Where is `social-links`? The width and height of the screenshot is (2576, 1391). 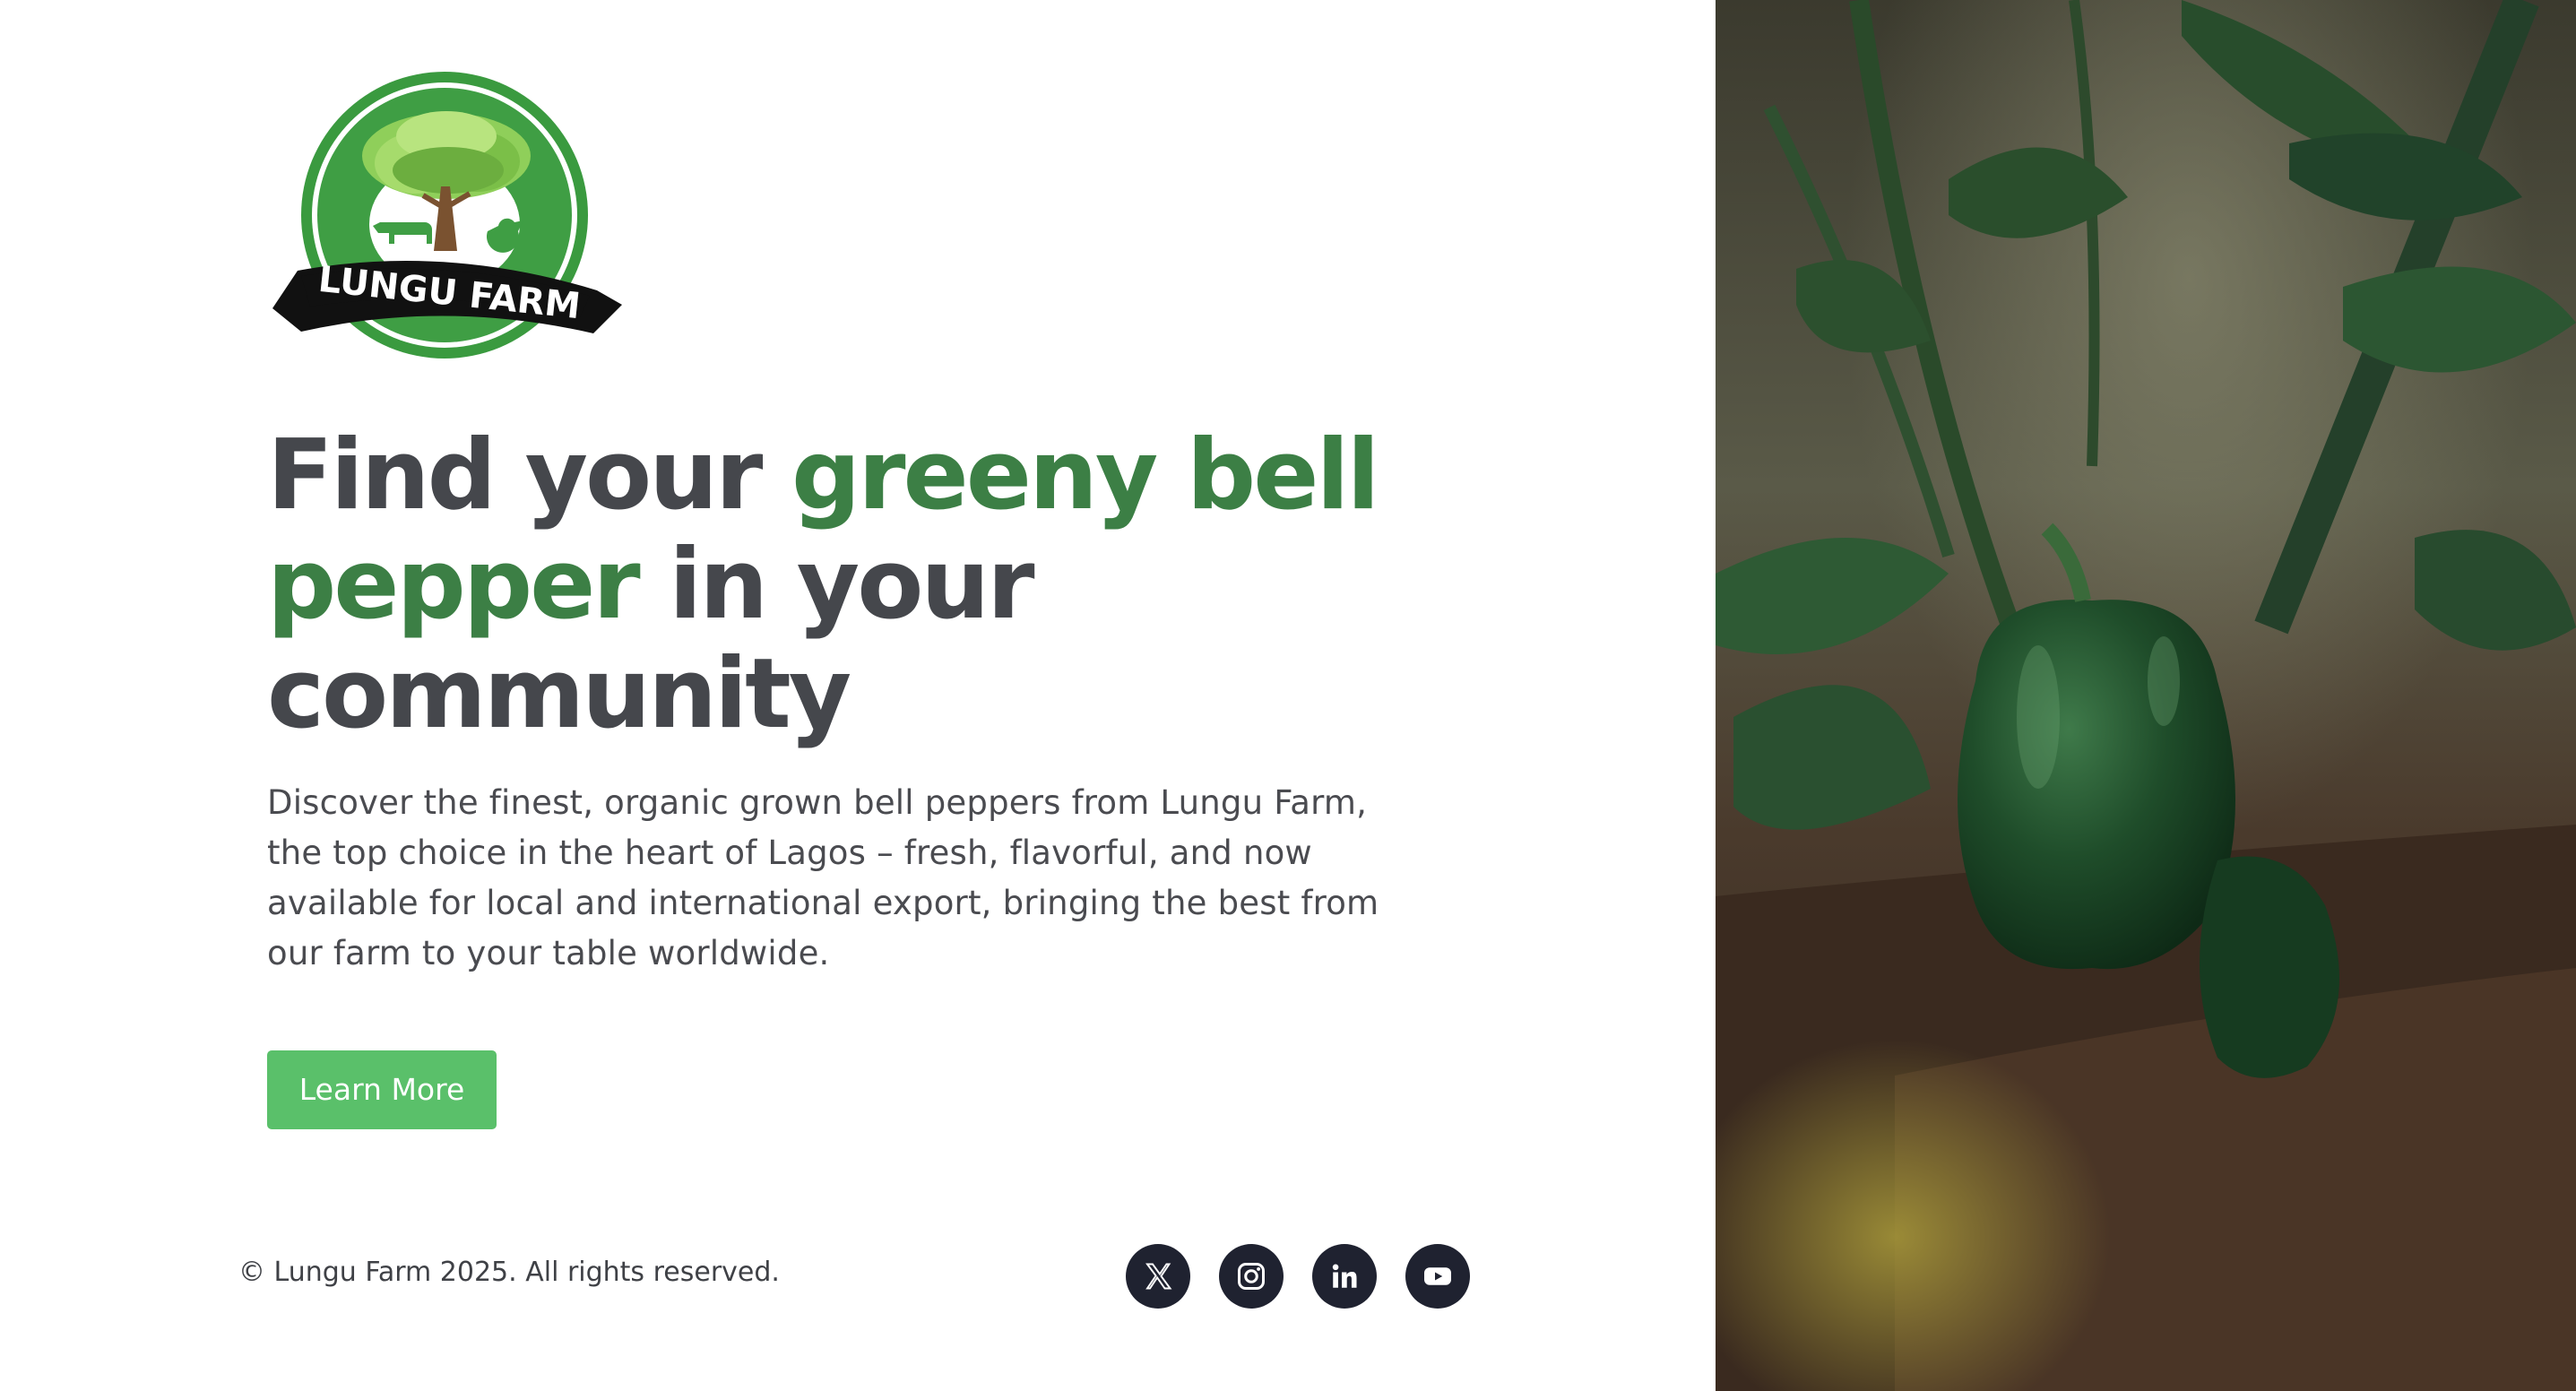
social-links is located at coordinates (1298, 1276).